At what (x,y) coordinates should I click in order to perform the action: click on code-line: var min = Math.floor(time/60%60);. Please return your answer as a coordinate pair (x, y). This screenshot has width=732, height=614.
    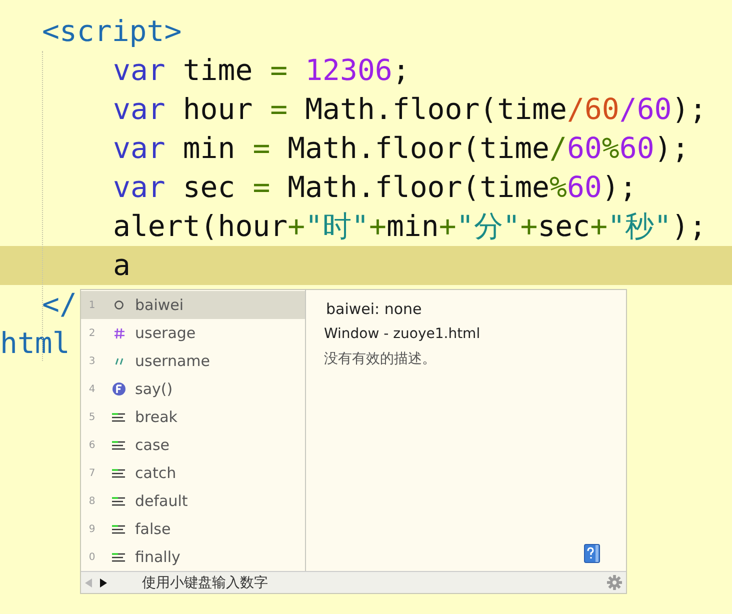
    Looking at the image, I should click on (401, 148).